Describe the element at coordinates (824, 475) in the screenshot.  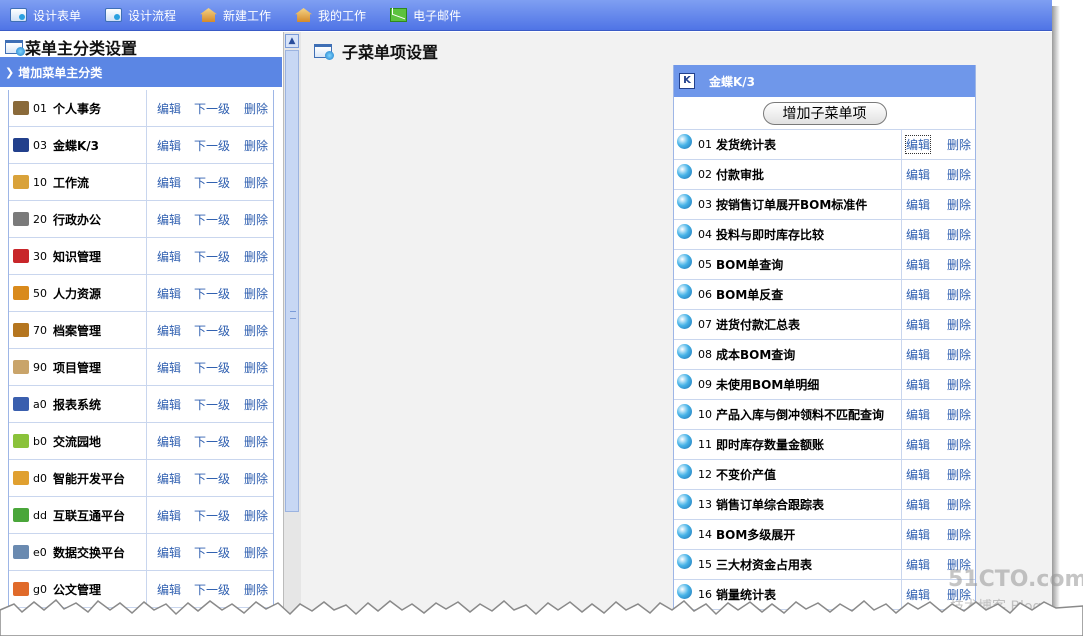
I see `submenu-row: 12 不变价产值 编辑 删除` at that location.